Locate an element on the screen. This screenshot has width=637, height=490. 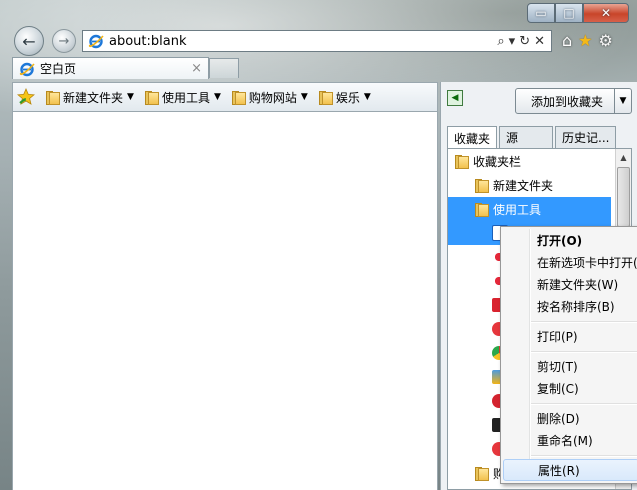
arrow-right-icon: → is located at coordinates (64, 41).